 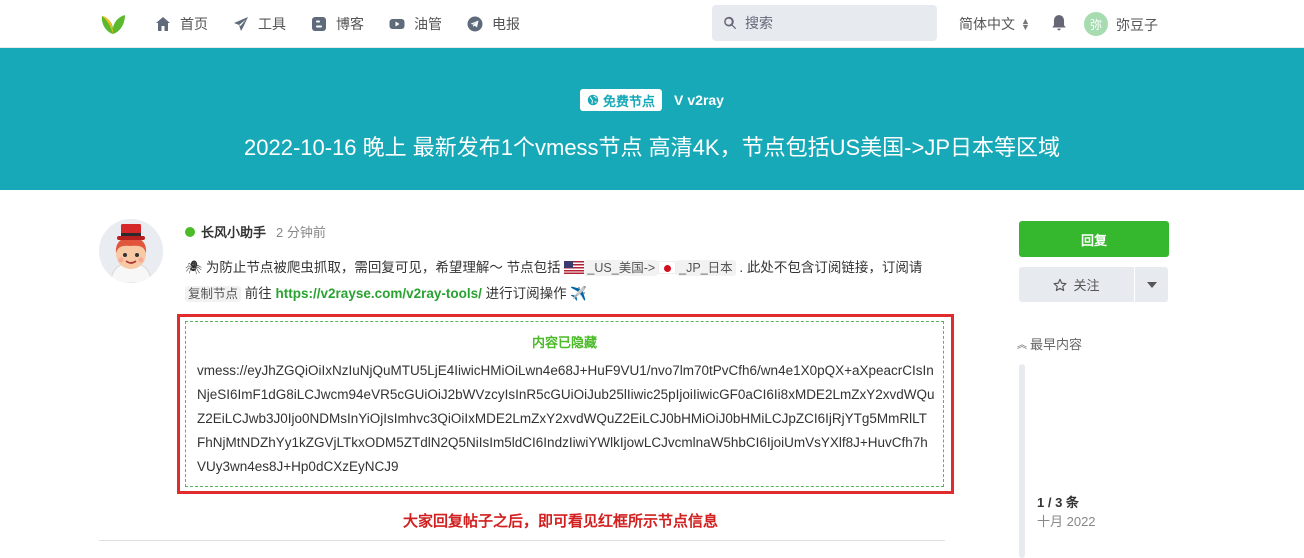 I want to click on jp-flag-icon, so click(x=667, y=267).